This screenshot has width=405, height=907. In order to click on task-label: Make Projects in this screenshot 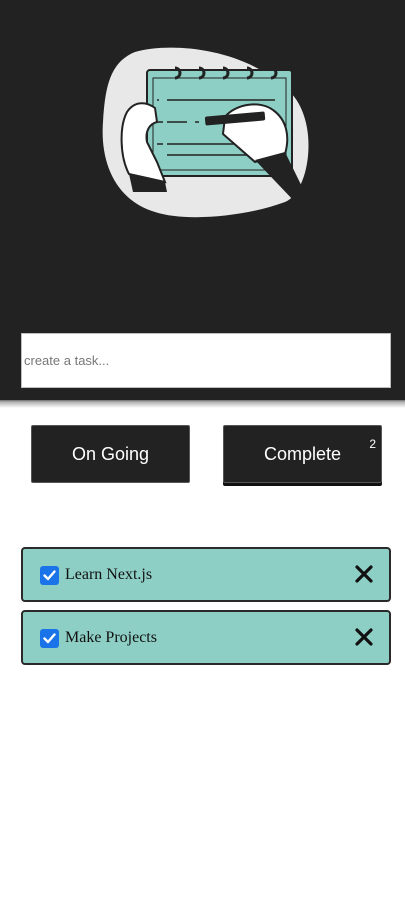, I will do `click(111, 637)`.